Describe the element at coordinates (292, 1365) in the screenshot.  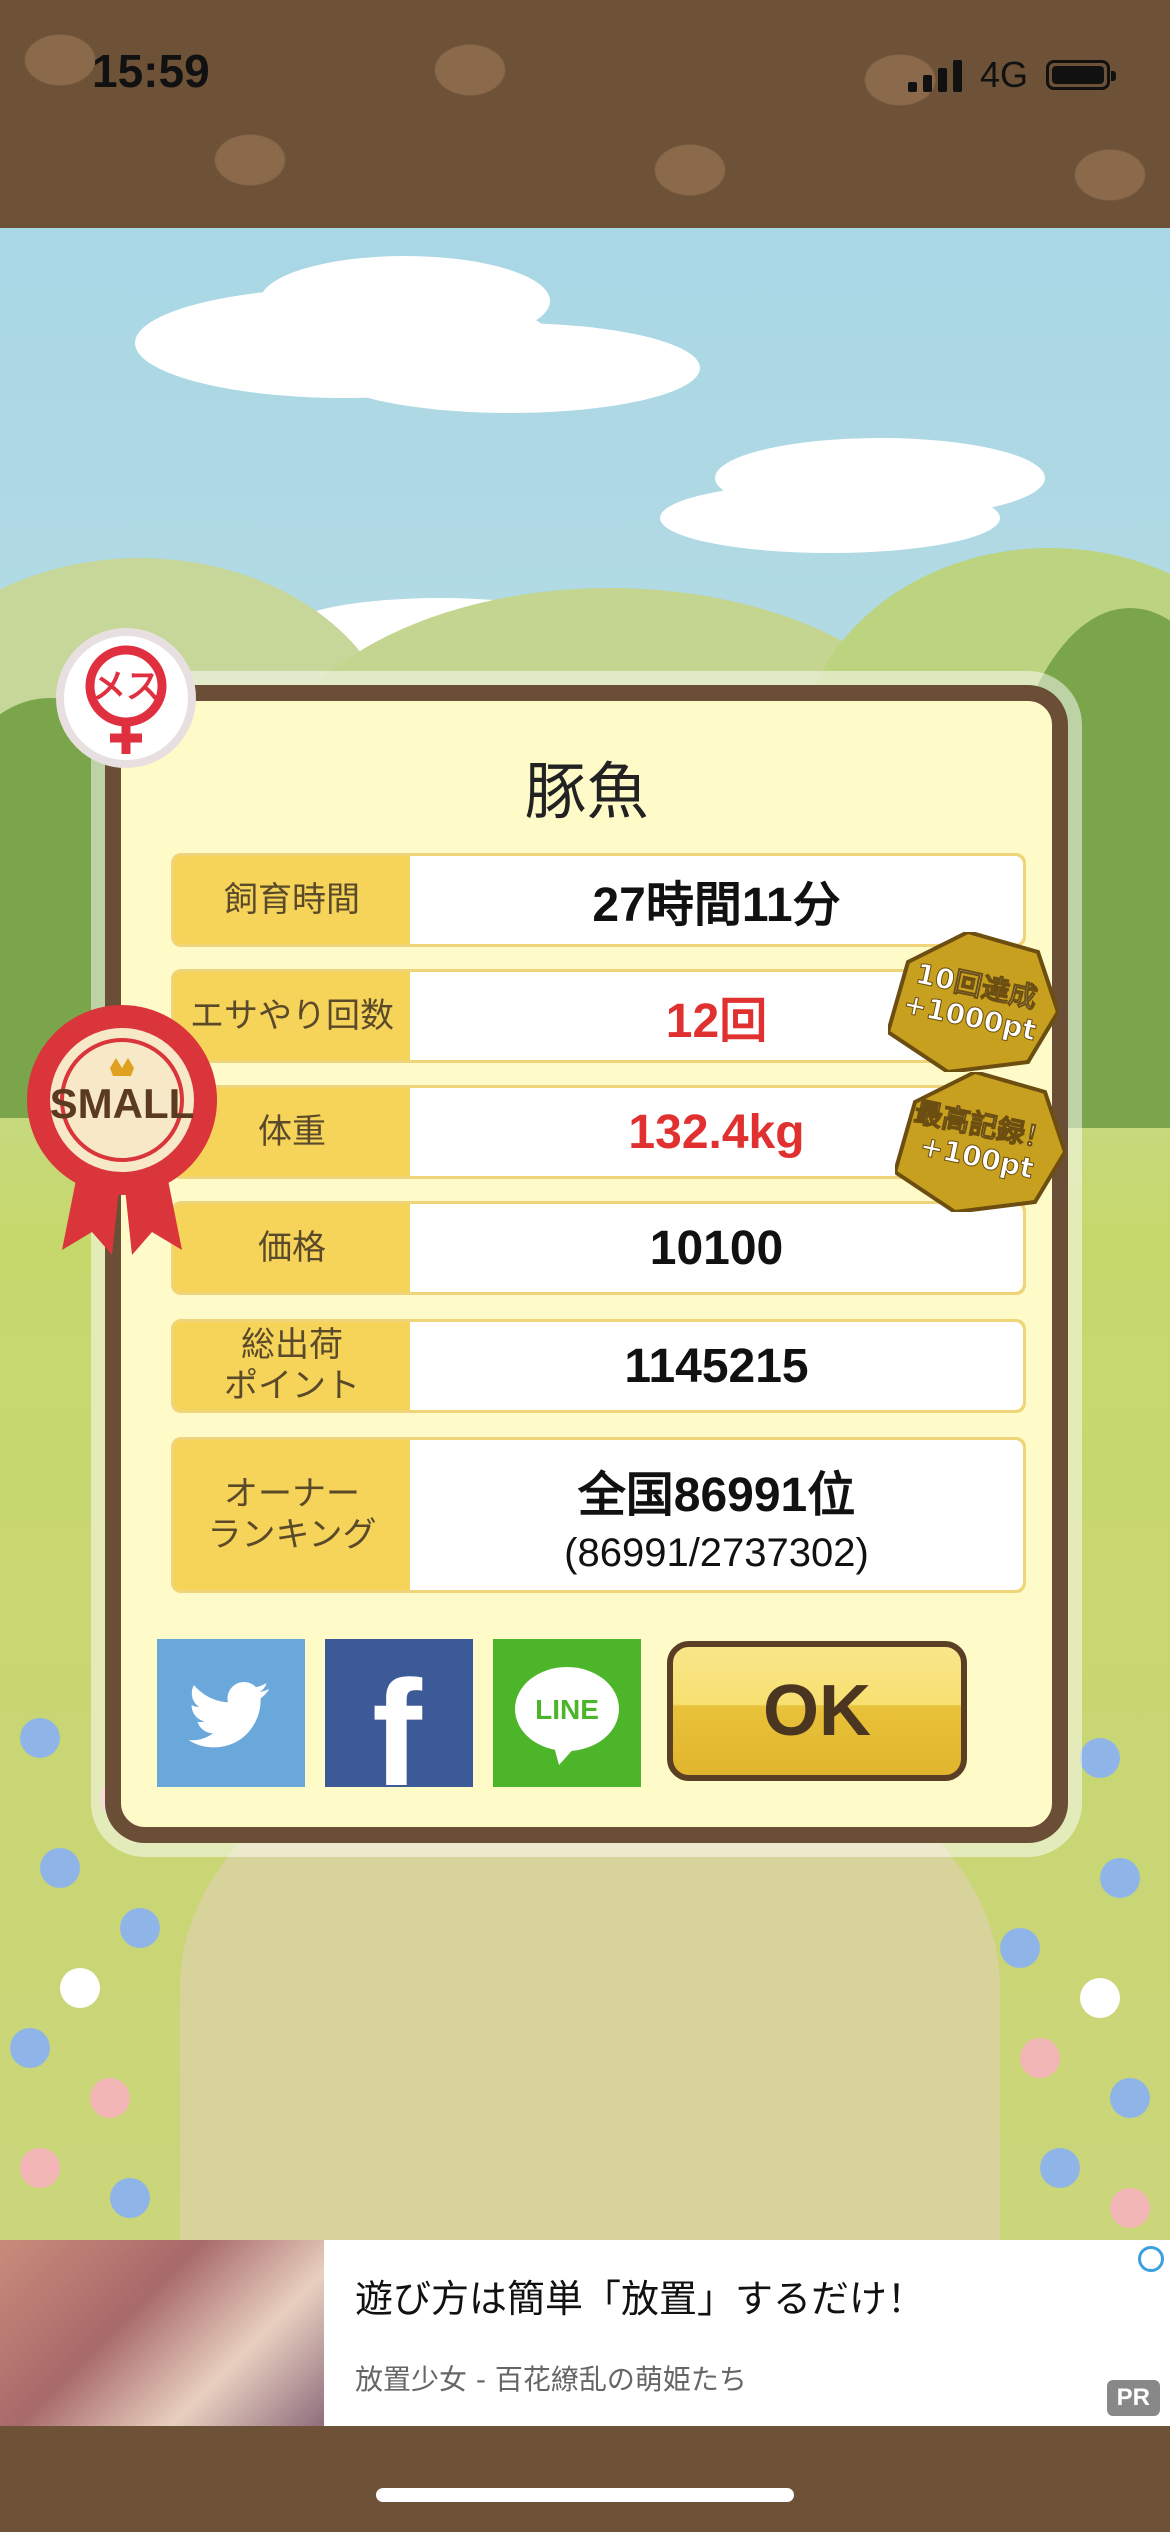
I see `row-label: 総出荷 ポイント` at that location.